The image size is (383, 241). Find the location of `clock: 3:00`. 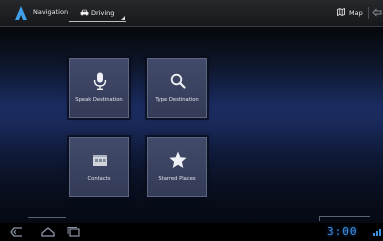

clock: 3:00 is located at coordinates (342, 231).